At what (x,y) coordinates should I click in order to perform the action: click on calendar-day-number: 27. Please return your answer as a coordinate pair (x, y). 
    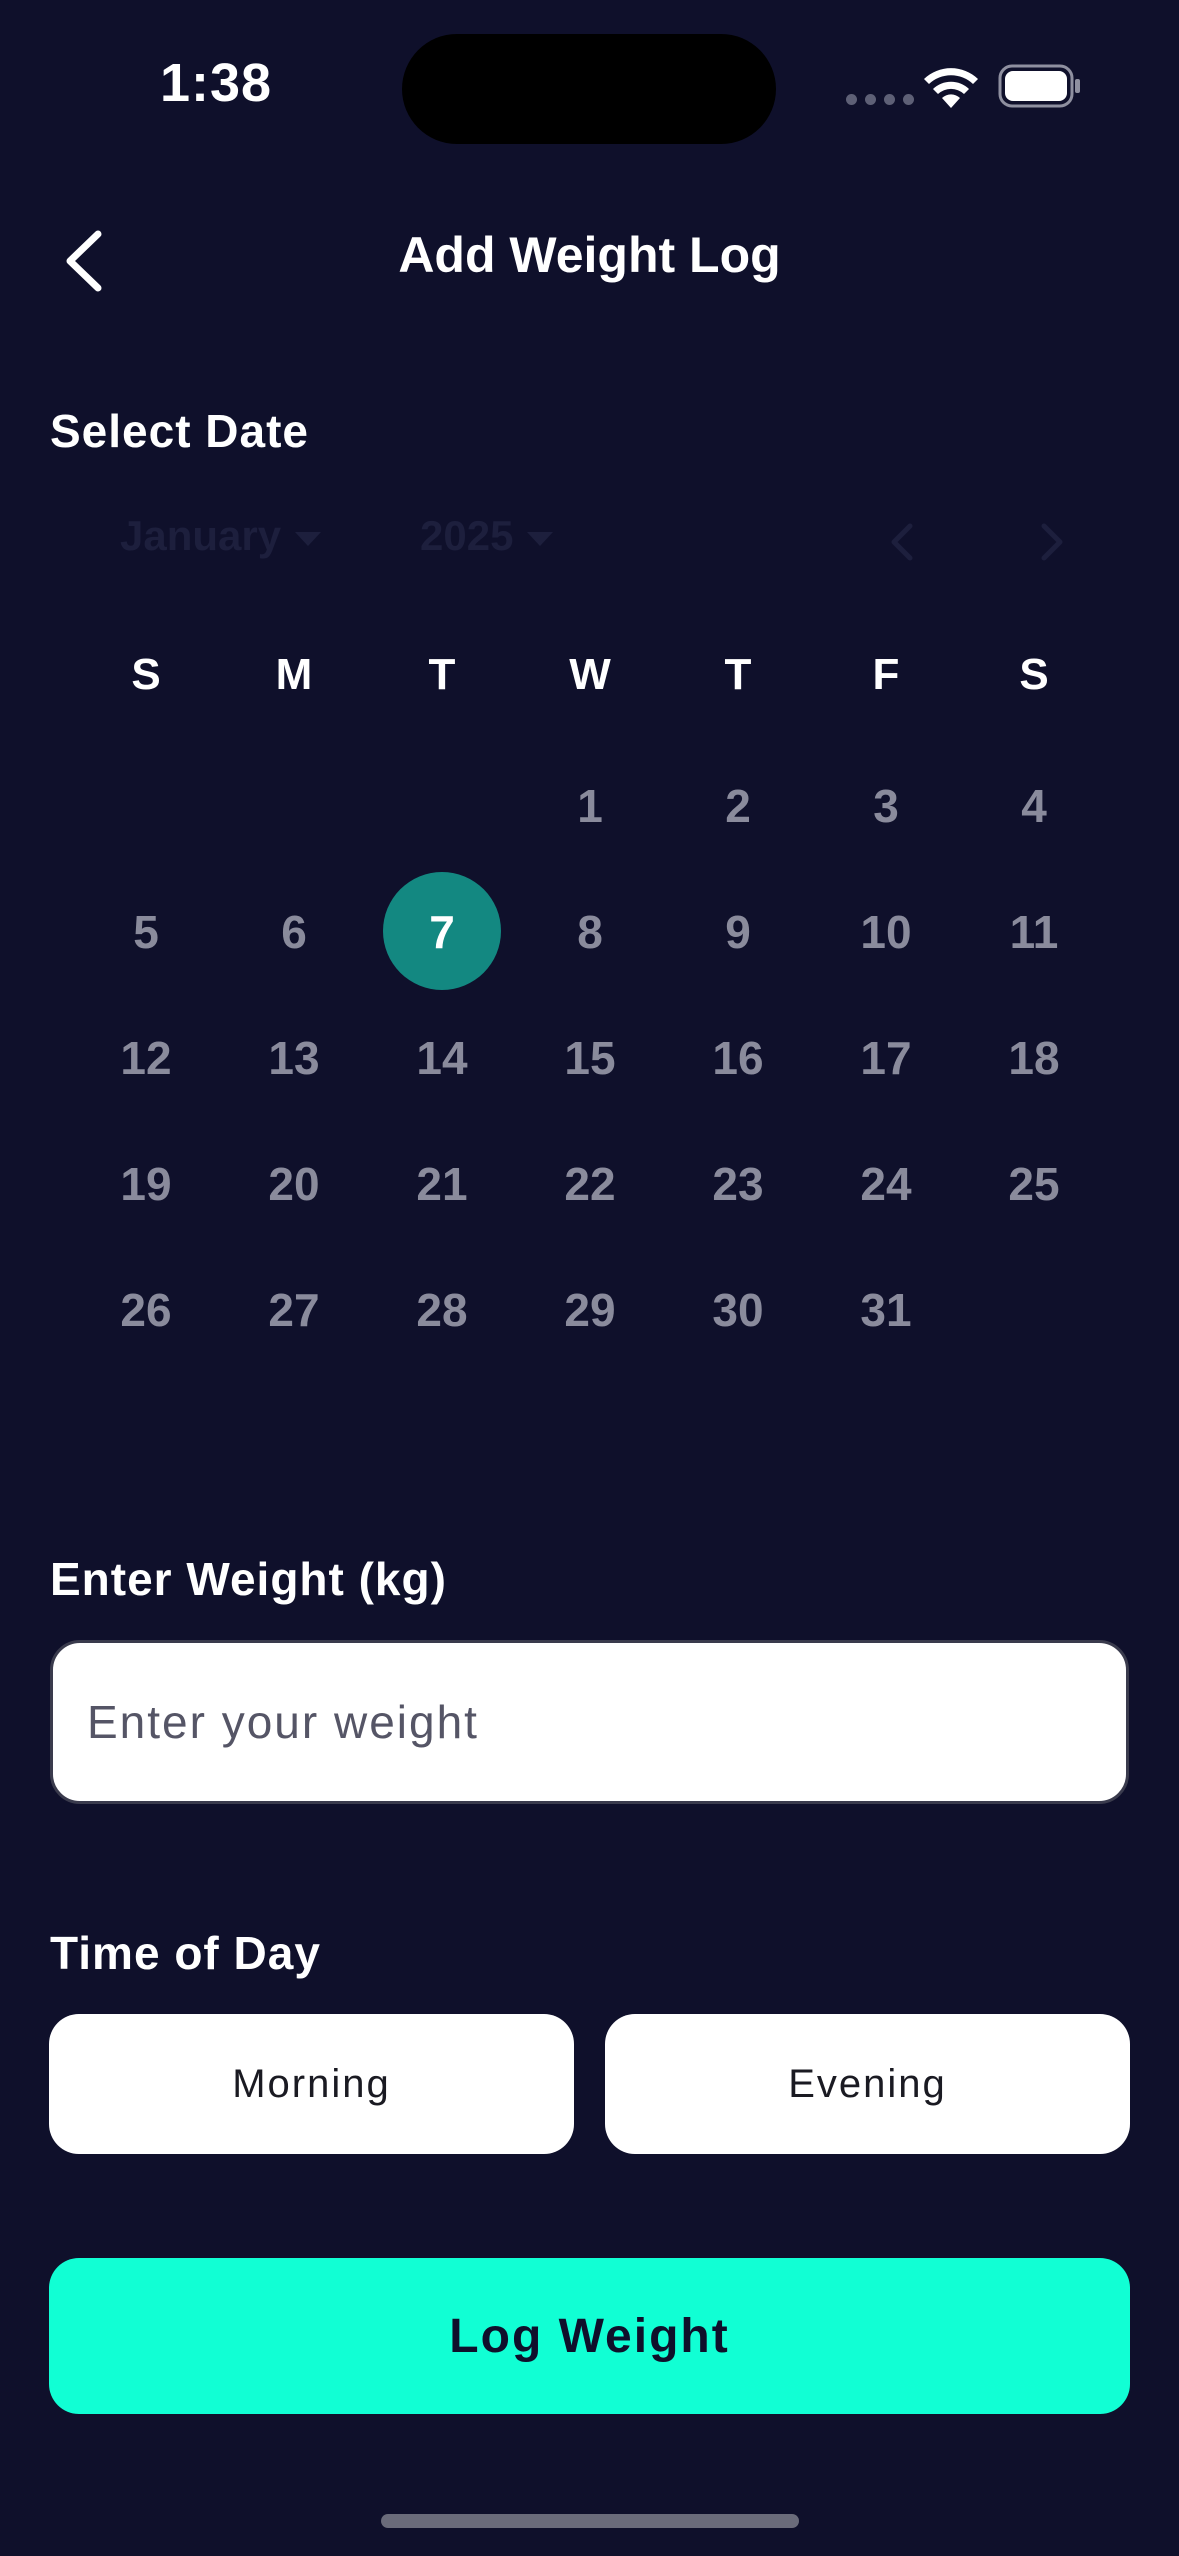
    Looking at the image, I should click on (294, 1310).